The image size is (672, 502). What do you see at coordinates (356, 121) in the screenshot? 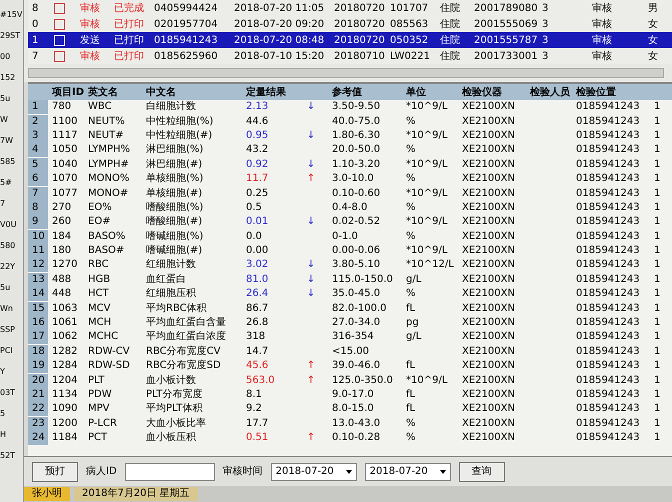
I see `table-cell-text: 40.0-75.0` at bounding box center [356, 121].